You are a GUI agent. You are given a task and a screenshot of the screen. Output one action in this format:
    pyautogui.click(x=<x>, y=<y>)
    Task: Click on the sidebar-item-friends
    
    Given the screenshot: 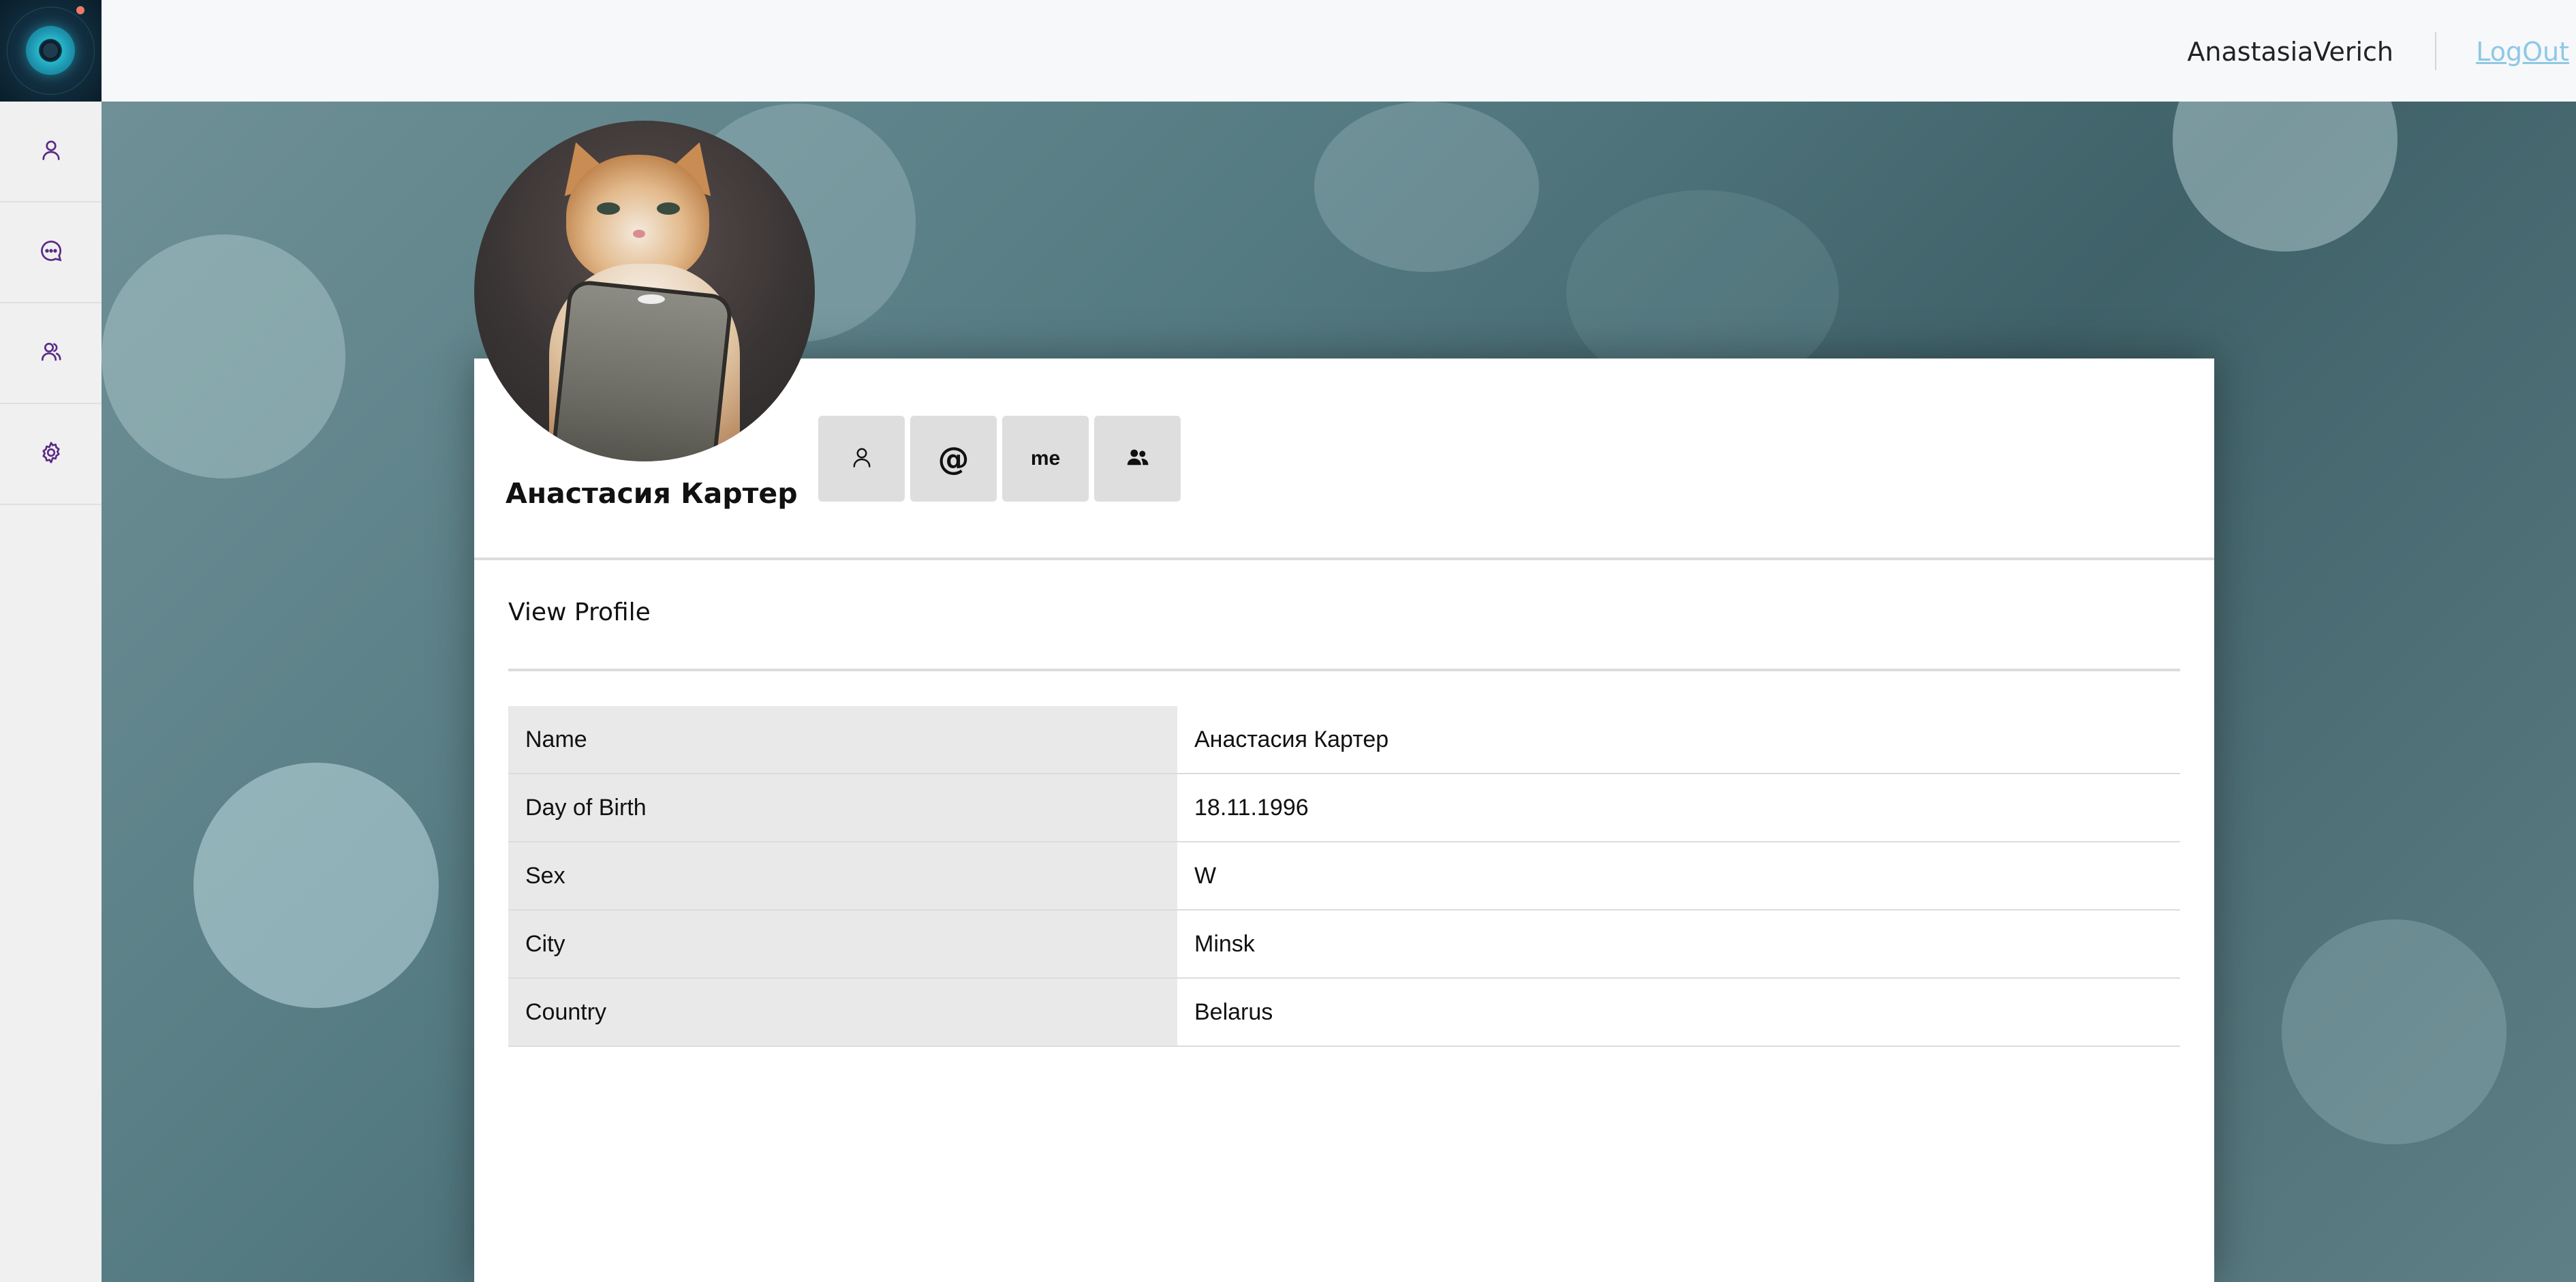 What is the action you would take?
    pyautogui.click(x=51, y=353)
    